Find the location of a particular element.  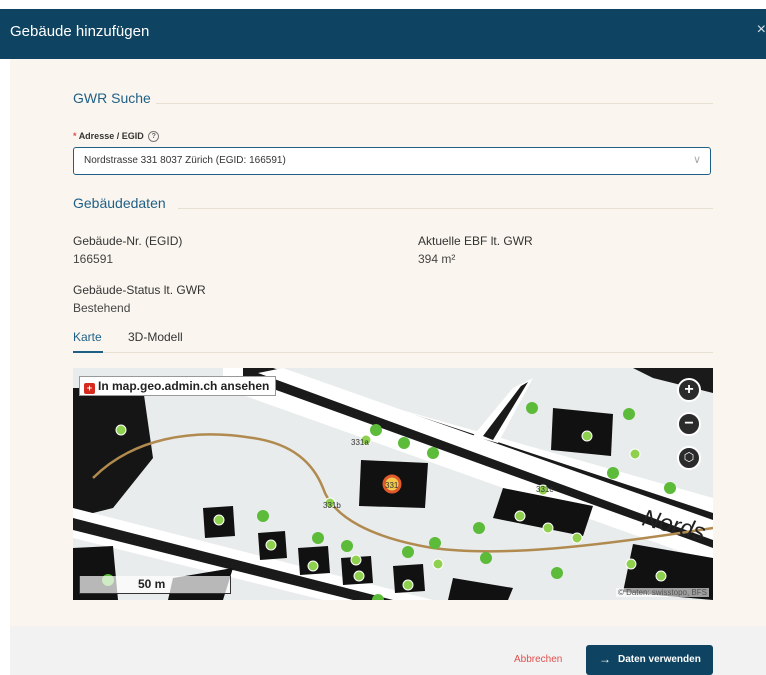

building-section-title: Gebäudedaten is located at coordinates (119, 203).